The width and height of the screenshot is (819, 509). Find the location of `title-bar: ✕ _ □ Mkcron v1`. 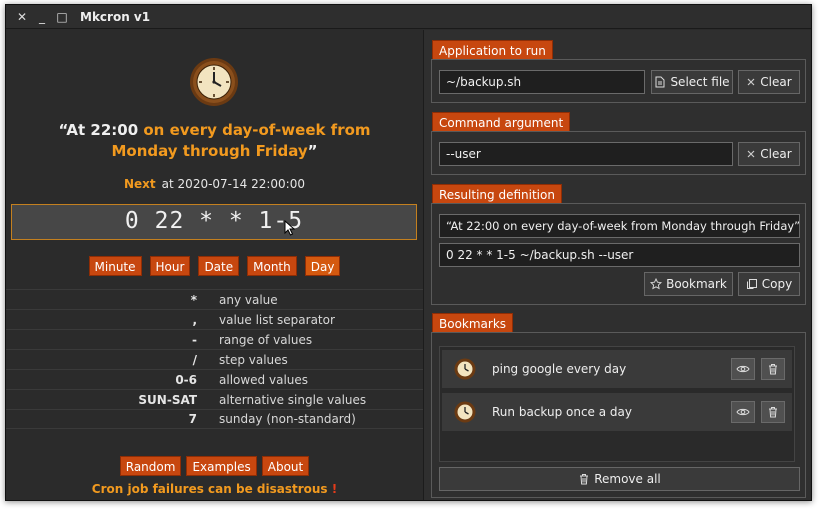

title-bar: ✕ _ □ Mkcron v1 is located at coordinates (408, 17).